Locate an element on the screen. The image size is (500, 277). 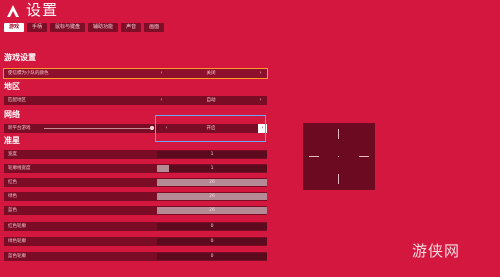
focus-highlight is located at coordinates (210, 128).